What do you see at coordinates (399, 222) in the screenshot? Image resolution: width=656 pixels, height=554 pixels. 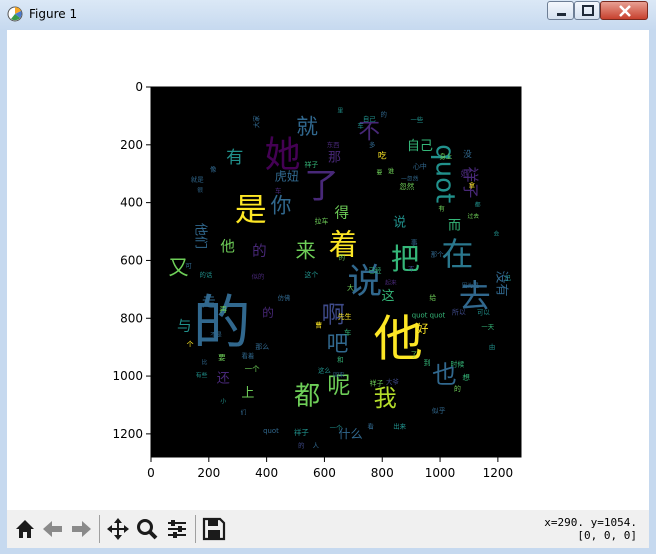 I see `wordcloud-word: 说` at bounding box center [399, 222].